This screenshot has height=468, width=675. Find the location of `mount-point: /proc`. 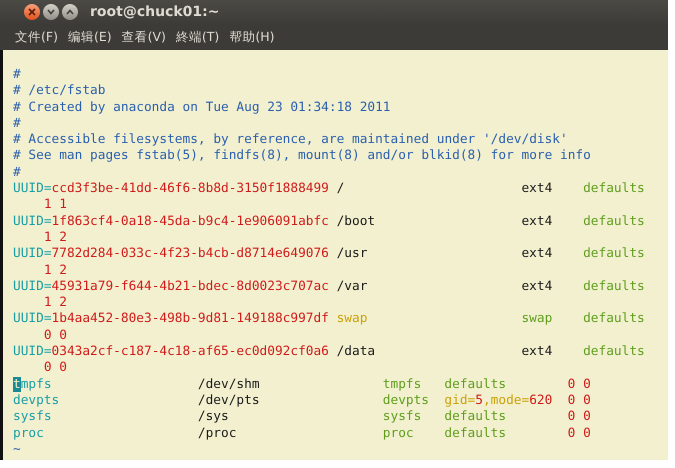

mount-point: /proc is located at coordinates (217, 433).